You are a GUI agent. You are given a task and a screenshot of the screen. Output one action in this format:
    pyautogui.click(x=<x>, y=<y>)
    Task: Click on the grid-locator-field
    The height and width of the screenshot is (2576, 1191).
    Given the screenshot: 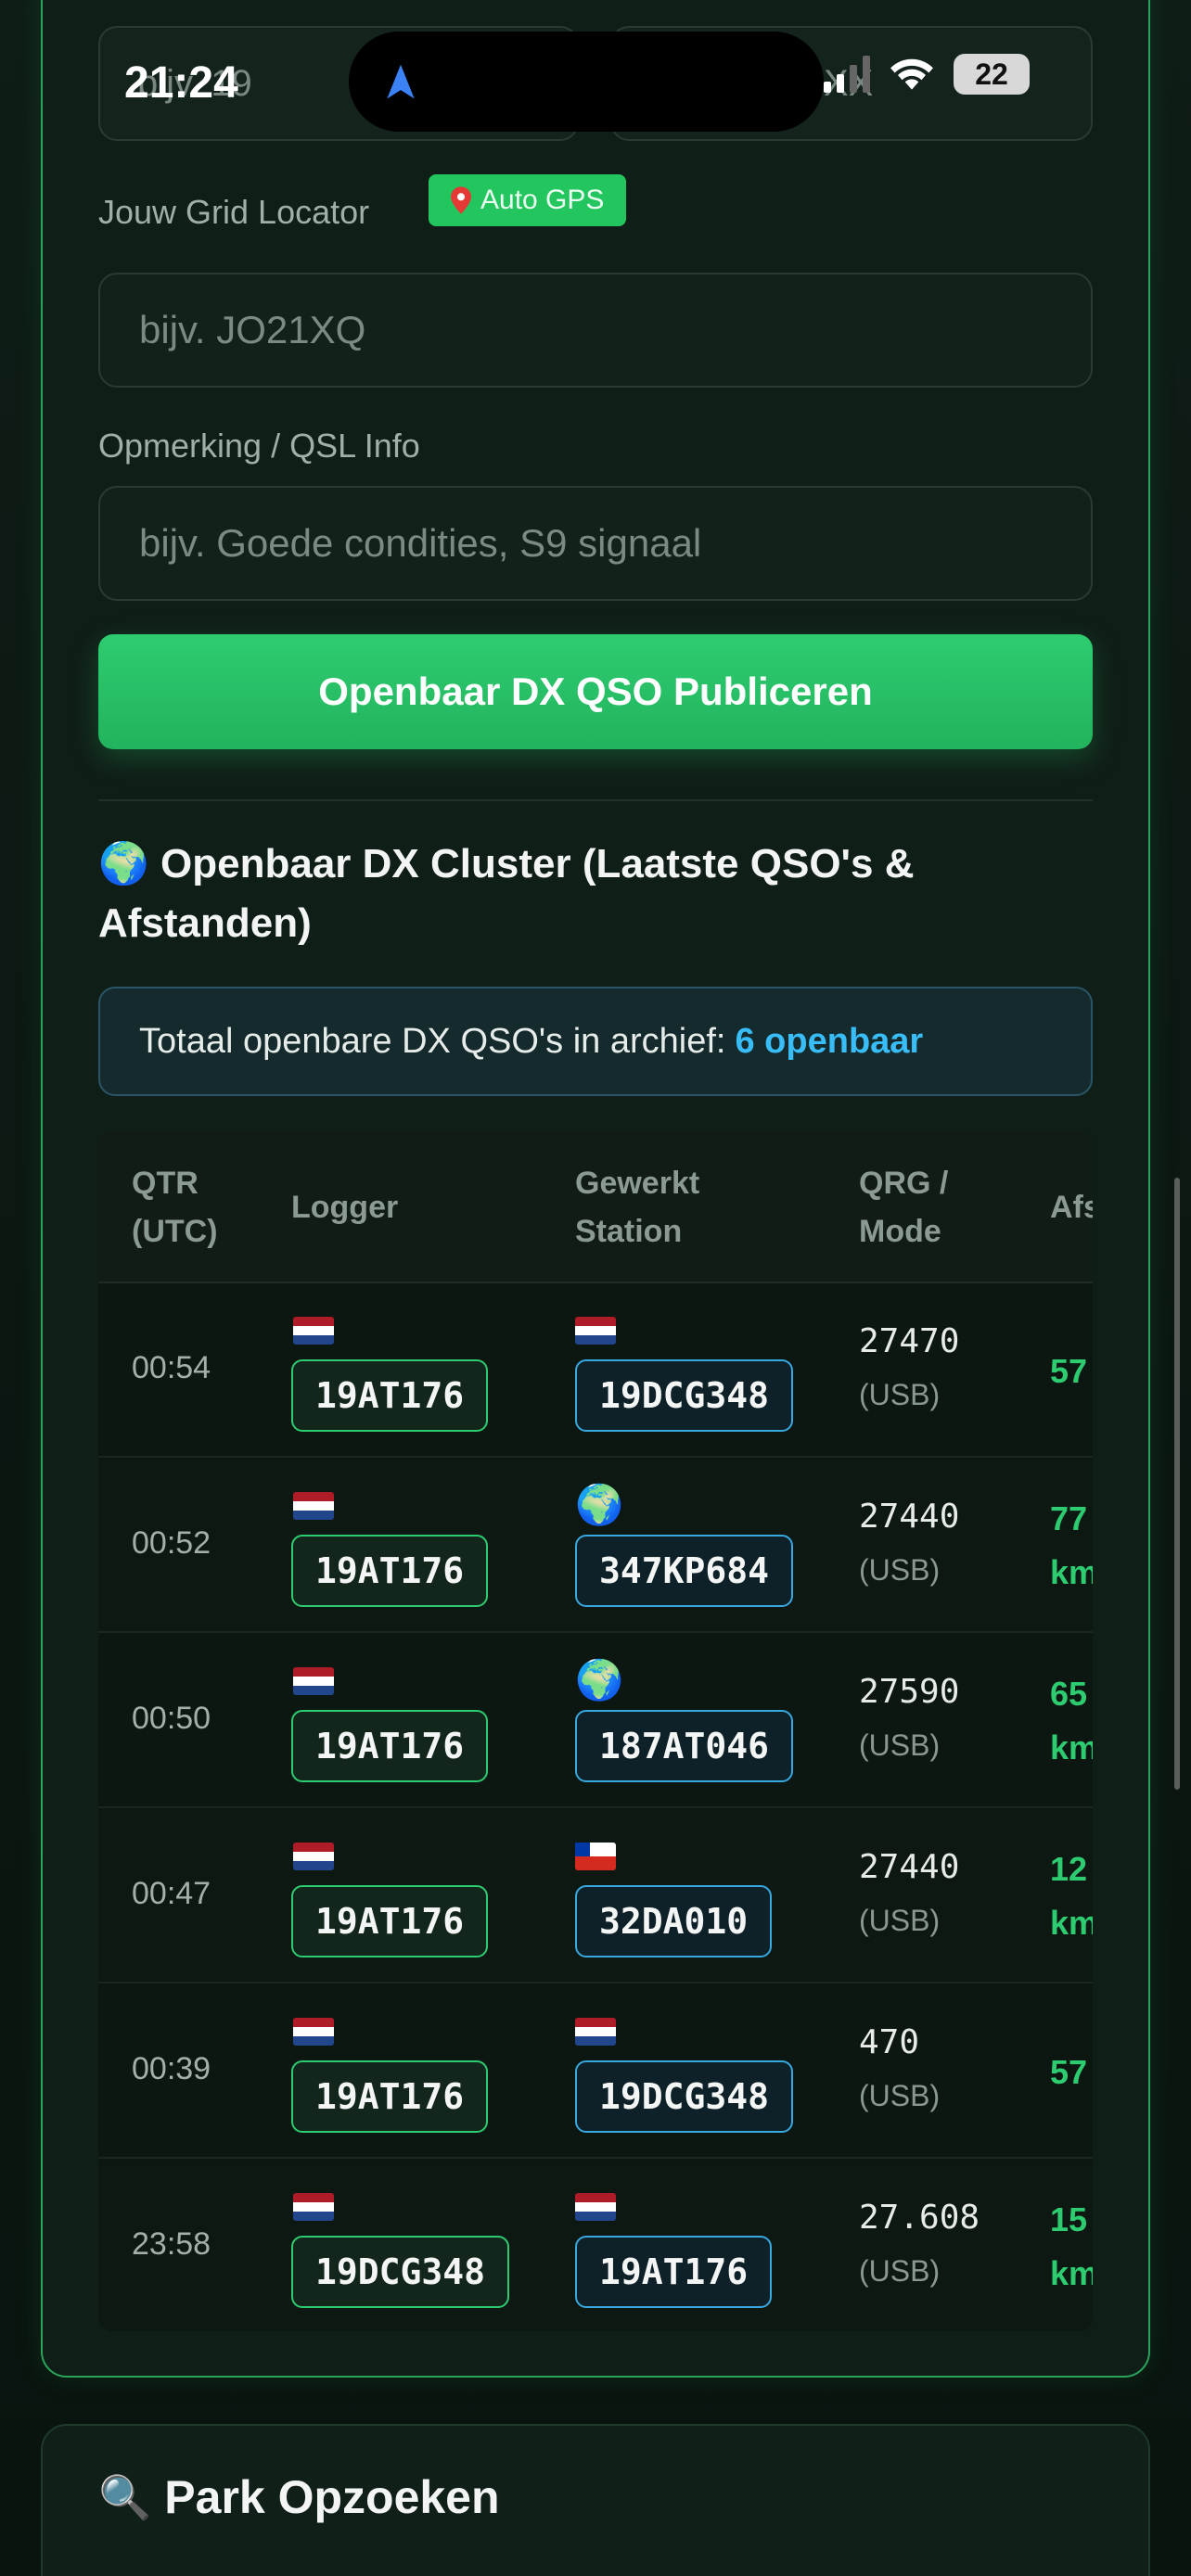 What is the action you would take?
    pyautogui.click(x=595, y=331)
    